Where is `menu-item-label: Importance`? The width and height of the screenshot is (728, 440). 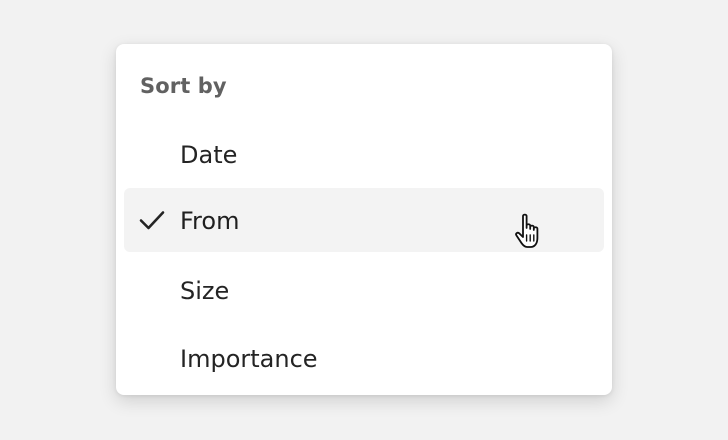
menu-item-label: Importance is located at coordinates (249, 359).